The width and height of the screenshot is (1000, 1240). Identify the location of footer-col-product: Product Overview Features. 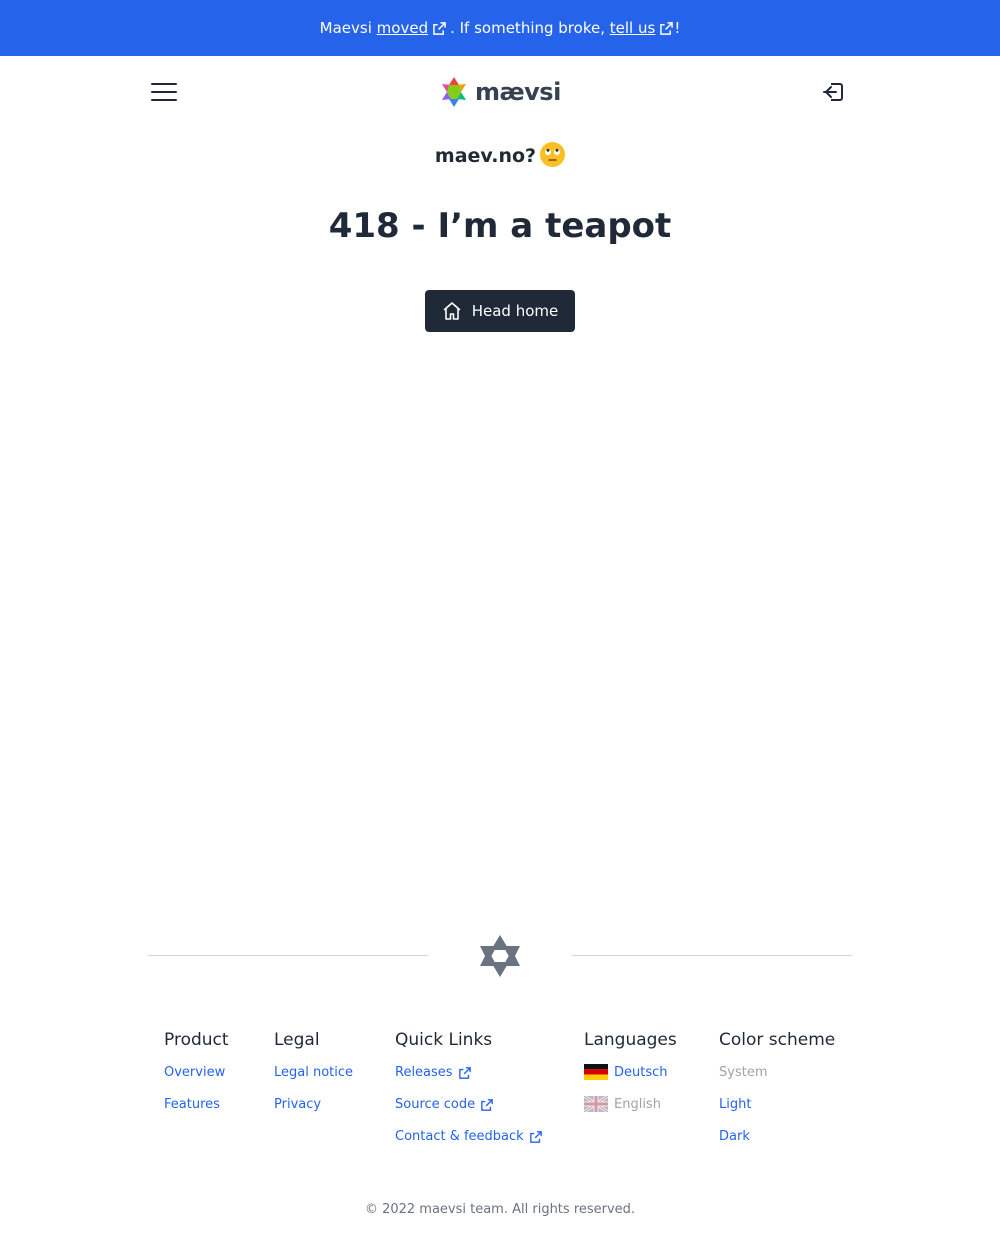
(196, 1079).